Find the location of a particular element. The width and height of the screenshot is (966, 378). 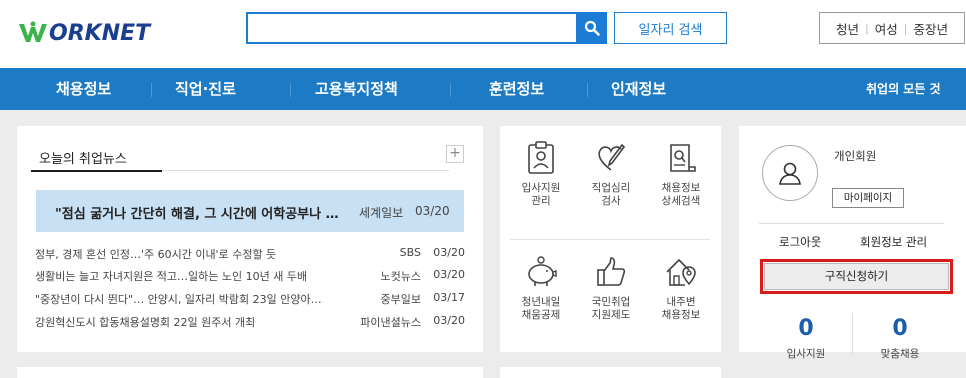

service-youth-savings: 청년내일 채움공제 is located at coordinates (541, 288).